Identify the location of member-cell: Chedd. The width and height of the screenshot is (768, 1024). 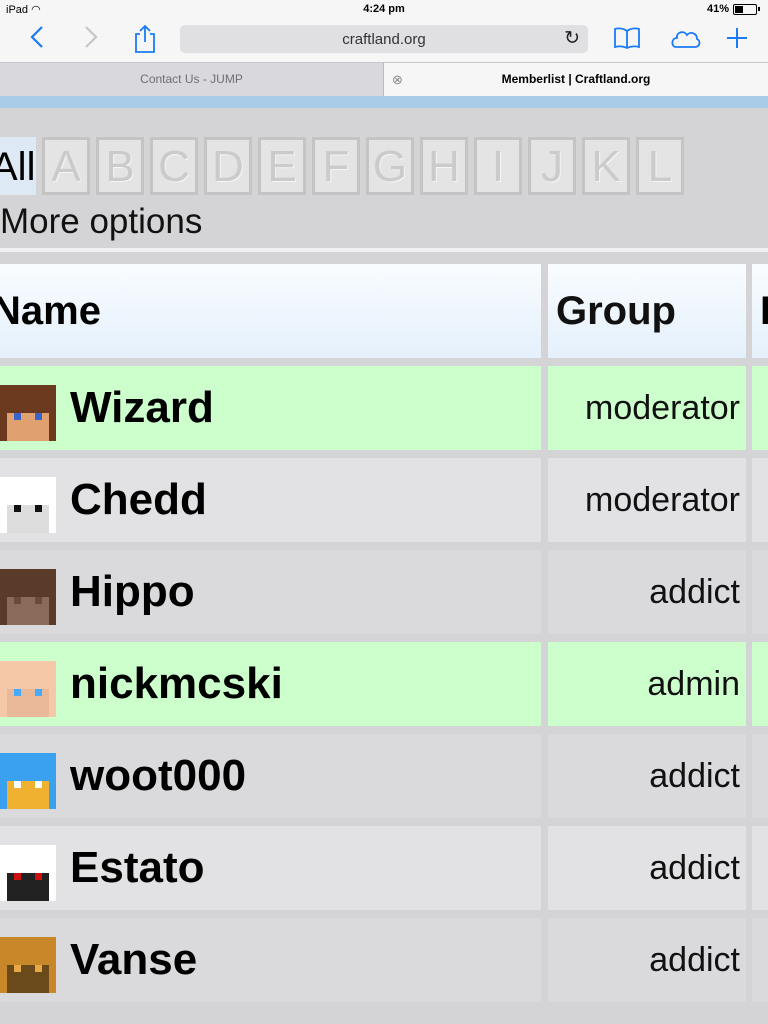
(270, 500).